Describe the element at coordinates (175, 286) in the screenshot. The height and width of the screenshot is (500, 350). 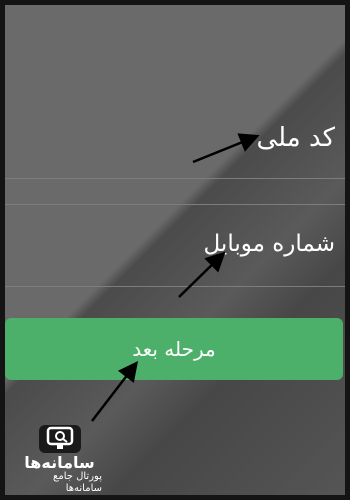
I see `mobile-underline` at that location.